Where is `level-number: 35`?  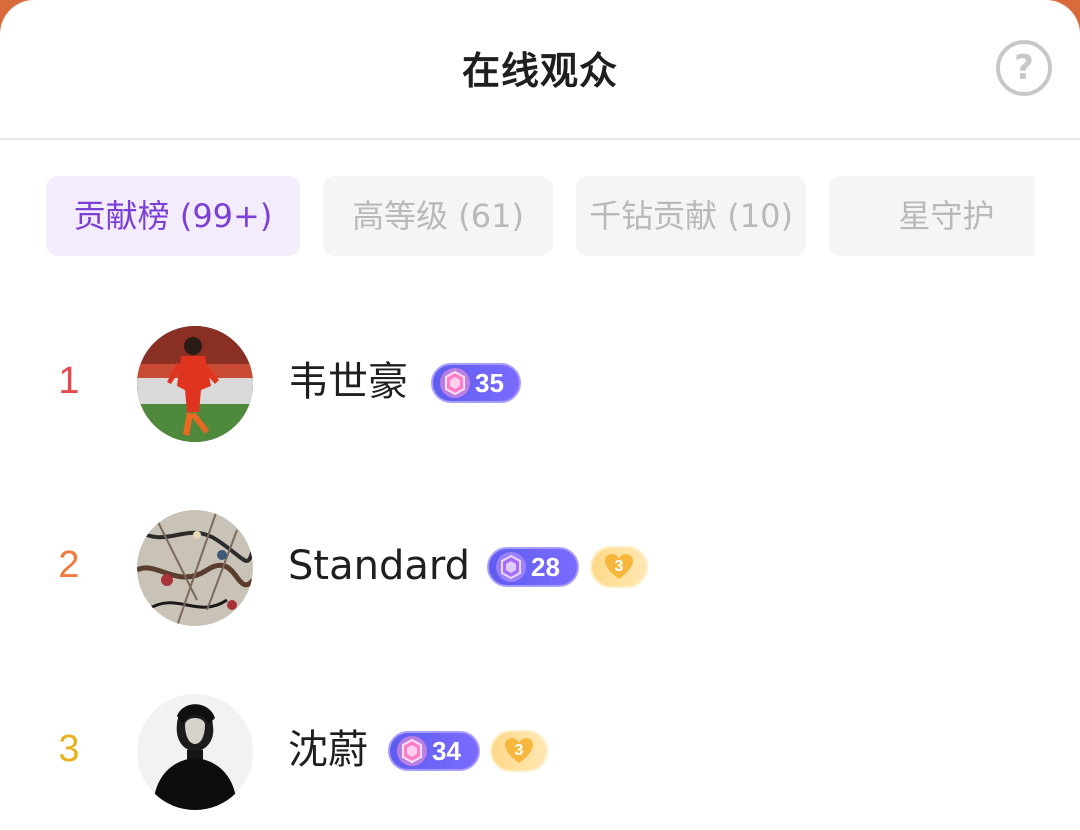
level-number: 35 is located at coordinates (489, 383).